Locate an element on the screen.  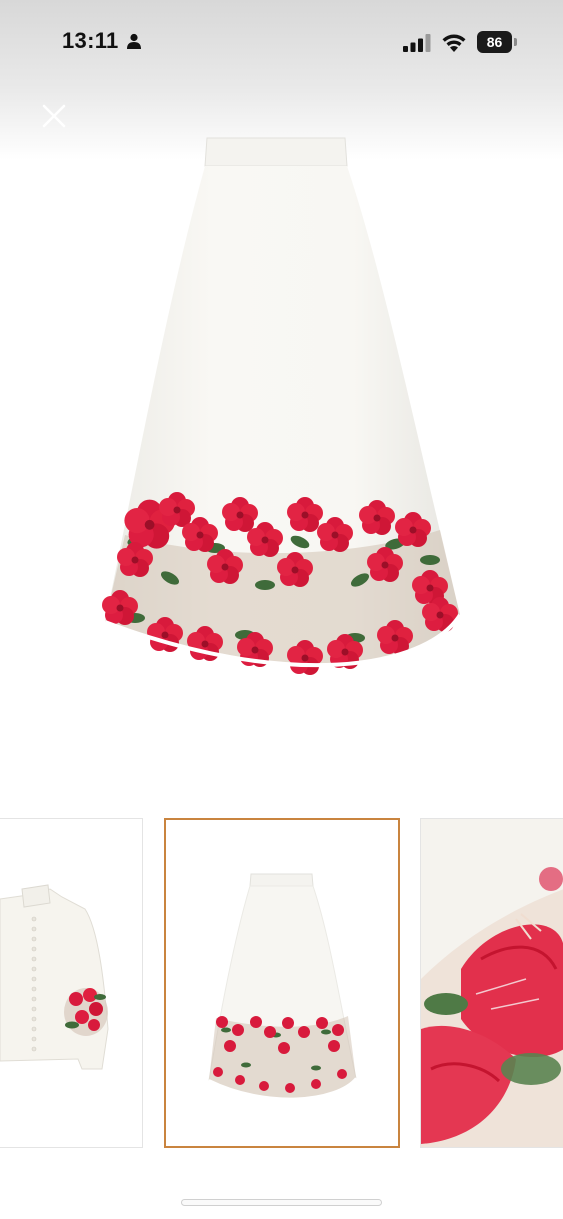
thumbnail-blouse is located at coordinates (71, 983).